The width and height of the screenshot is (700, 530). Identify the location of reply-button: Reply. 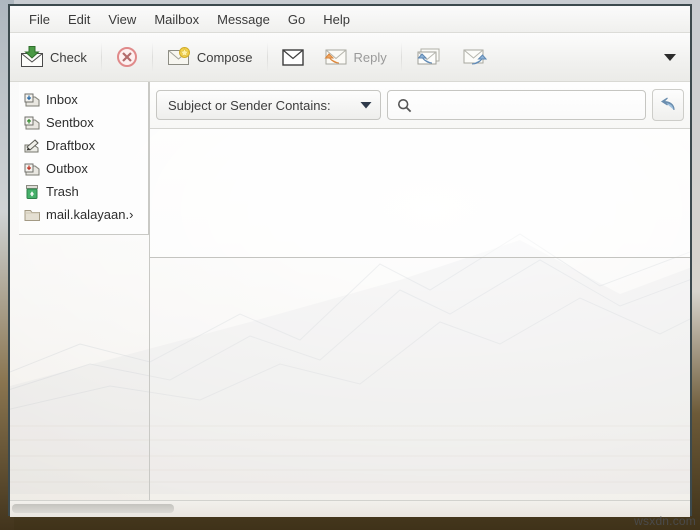
(355, 57).